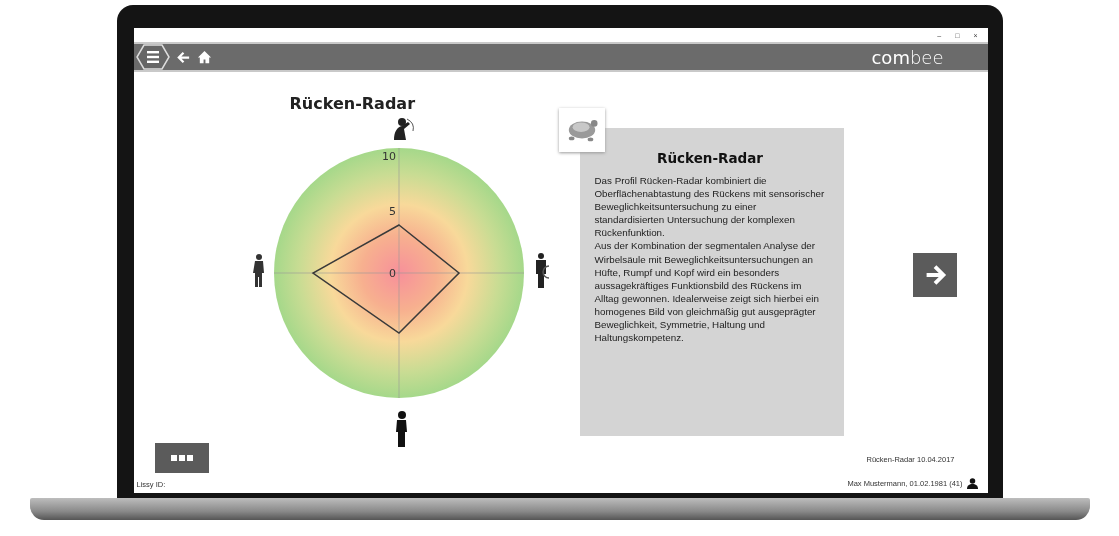 This screenshot has width=1119, height=536. Describe the element at coordinates (908, 57) in the screenshot. I see `logo-text: combee` at that location.